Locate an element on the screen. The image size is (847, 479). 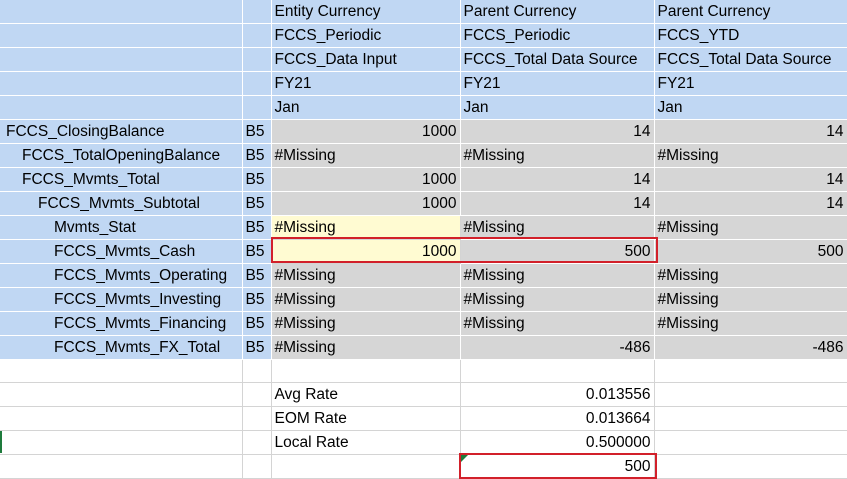
rate-label-cell is located at coordinates (366, 466).